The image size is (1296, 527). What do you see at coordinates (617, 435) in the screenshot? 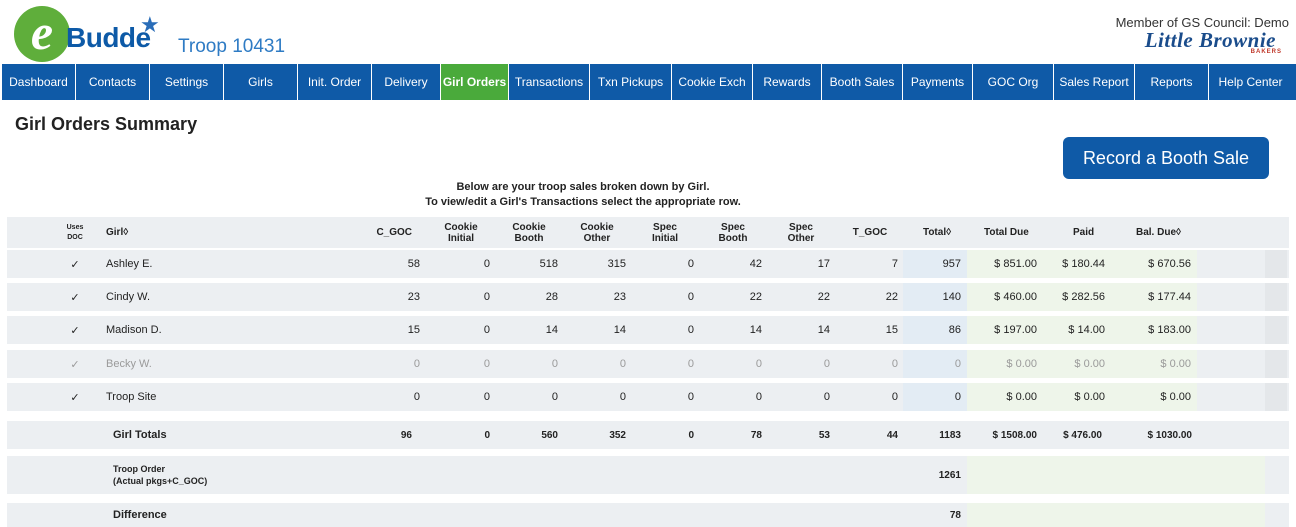
I see `totals-cookie-other: 352` at bounding box center [617, 435].